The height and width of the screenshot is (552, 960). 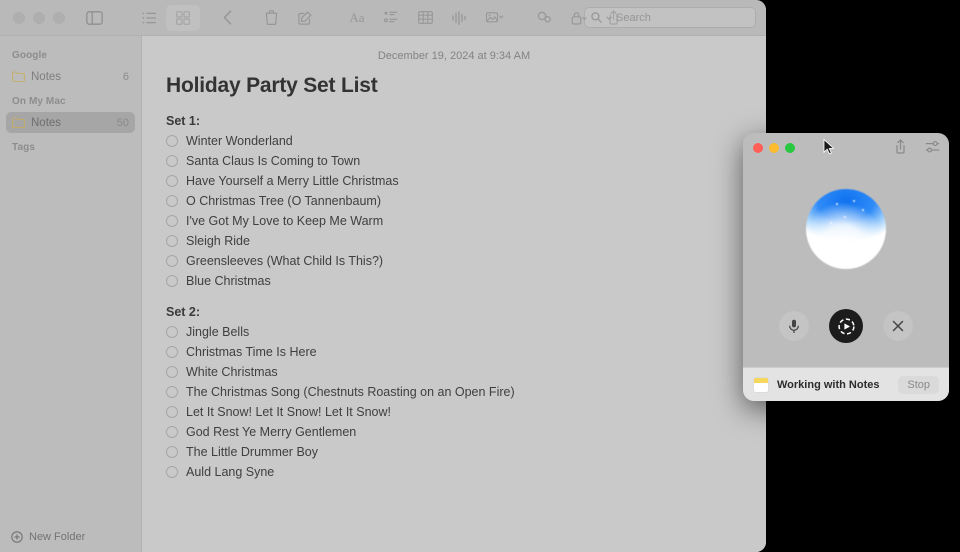 I want to click on sidebar-scroll: Google Notes 6 On My Mac Notes 50 Tags, so click(x=70, y=279).